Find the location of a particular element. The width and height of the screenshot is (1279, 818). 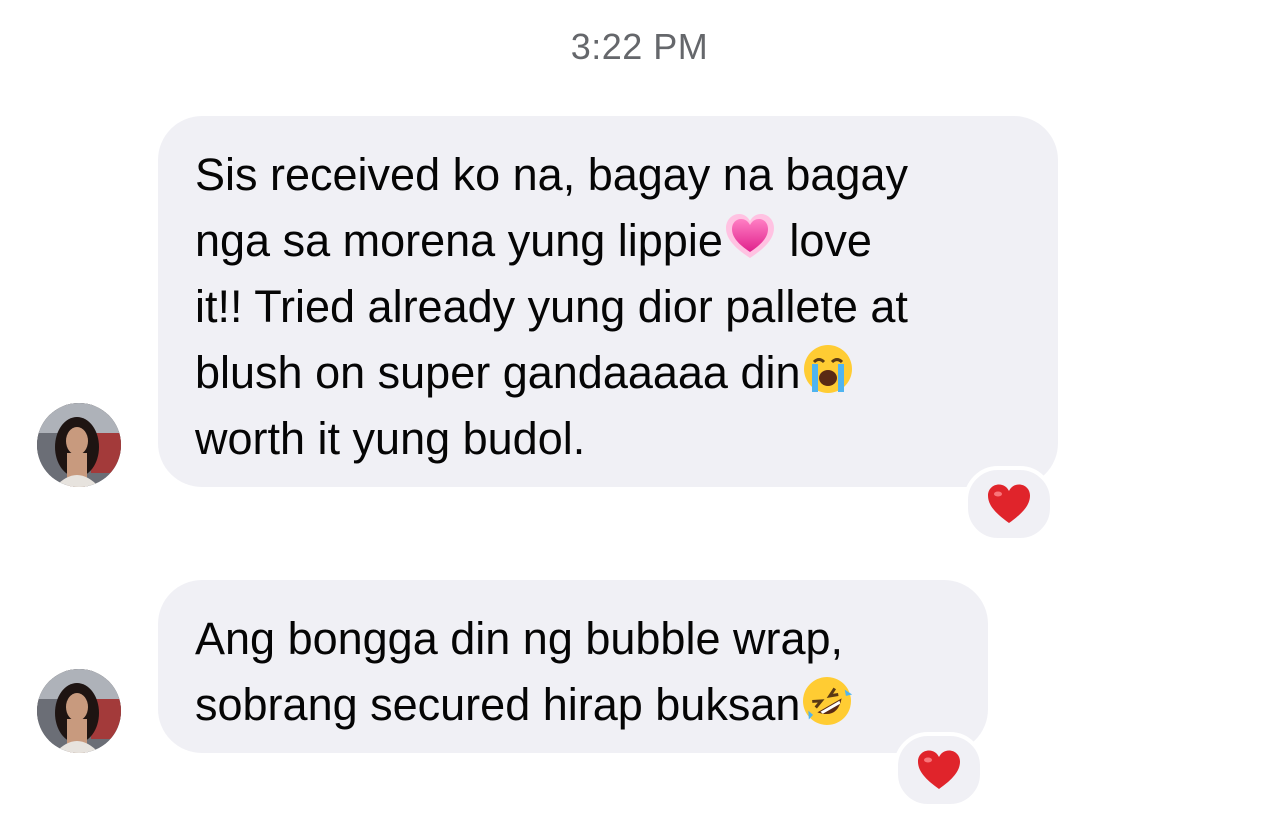

message-text-line: blush on super gandaaaaa din is located at coordinates (608, 373).